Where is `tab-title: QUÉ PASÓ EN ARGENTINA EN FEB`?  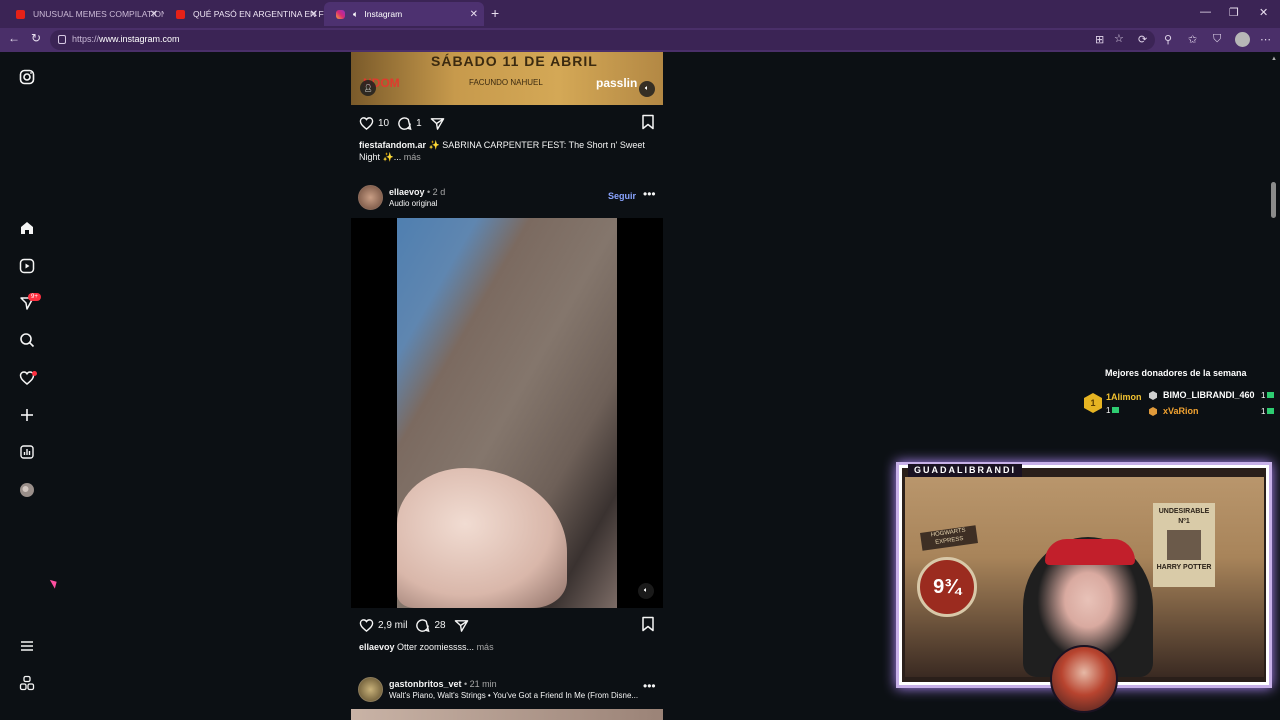
tab-title: QUÉ PASÓ EN ARGENTINA EN FEB is located at coordinates (258, 14).